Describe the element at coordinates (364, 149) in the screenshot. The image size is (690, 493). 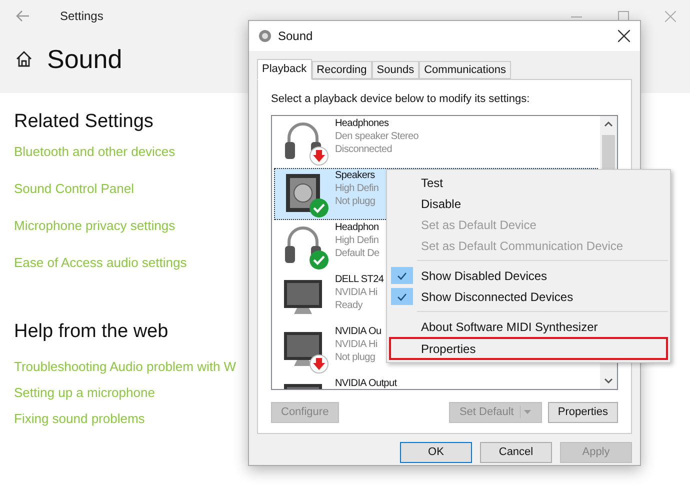
I see `device-status: Disconnected` at that location.